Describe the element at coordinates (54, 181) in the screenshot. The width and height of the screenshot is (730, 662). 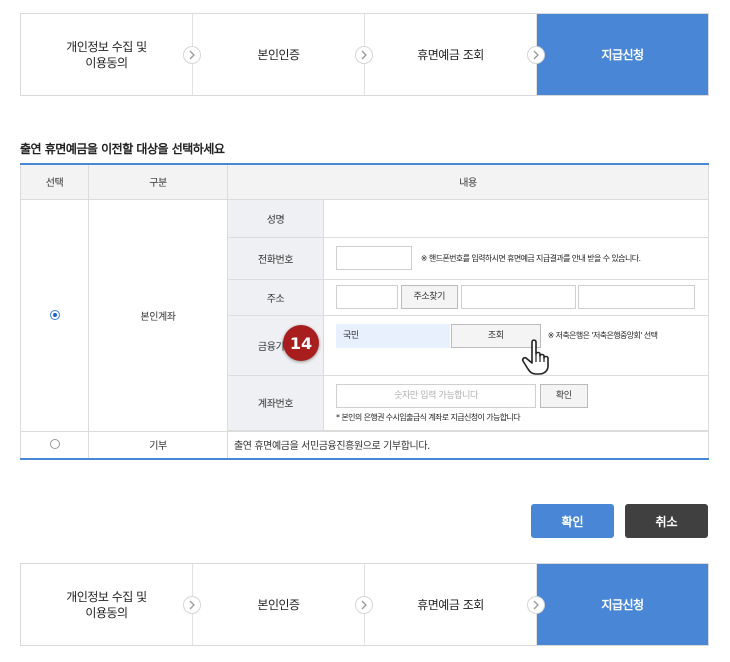
I see `column-header-select: 선택` at that location.